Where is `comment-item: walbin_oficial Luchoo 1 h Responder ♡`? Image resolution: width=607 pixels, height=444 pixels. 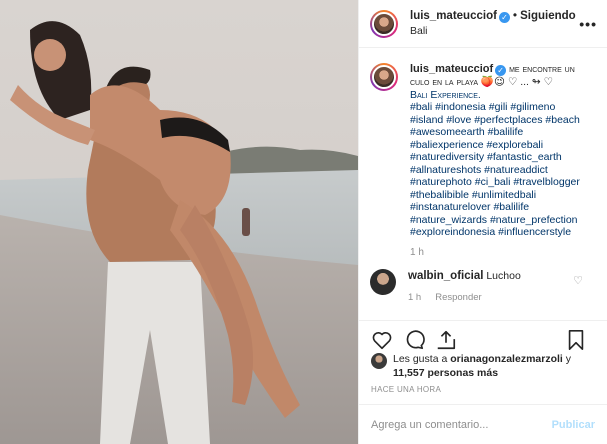
comment-item: walbin_oficial Luchoo 1 h Responder ♡ is located at coordinates (481, 287).